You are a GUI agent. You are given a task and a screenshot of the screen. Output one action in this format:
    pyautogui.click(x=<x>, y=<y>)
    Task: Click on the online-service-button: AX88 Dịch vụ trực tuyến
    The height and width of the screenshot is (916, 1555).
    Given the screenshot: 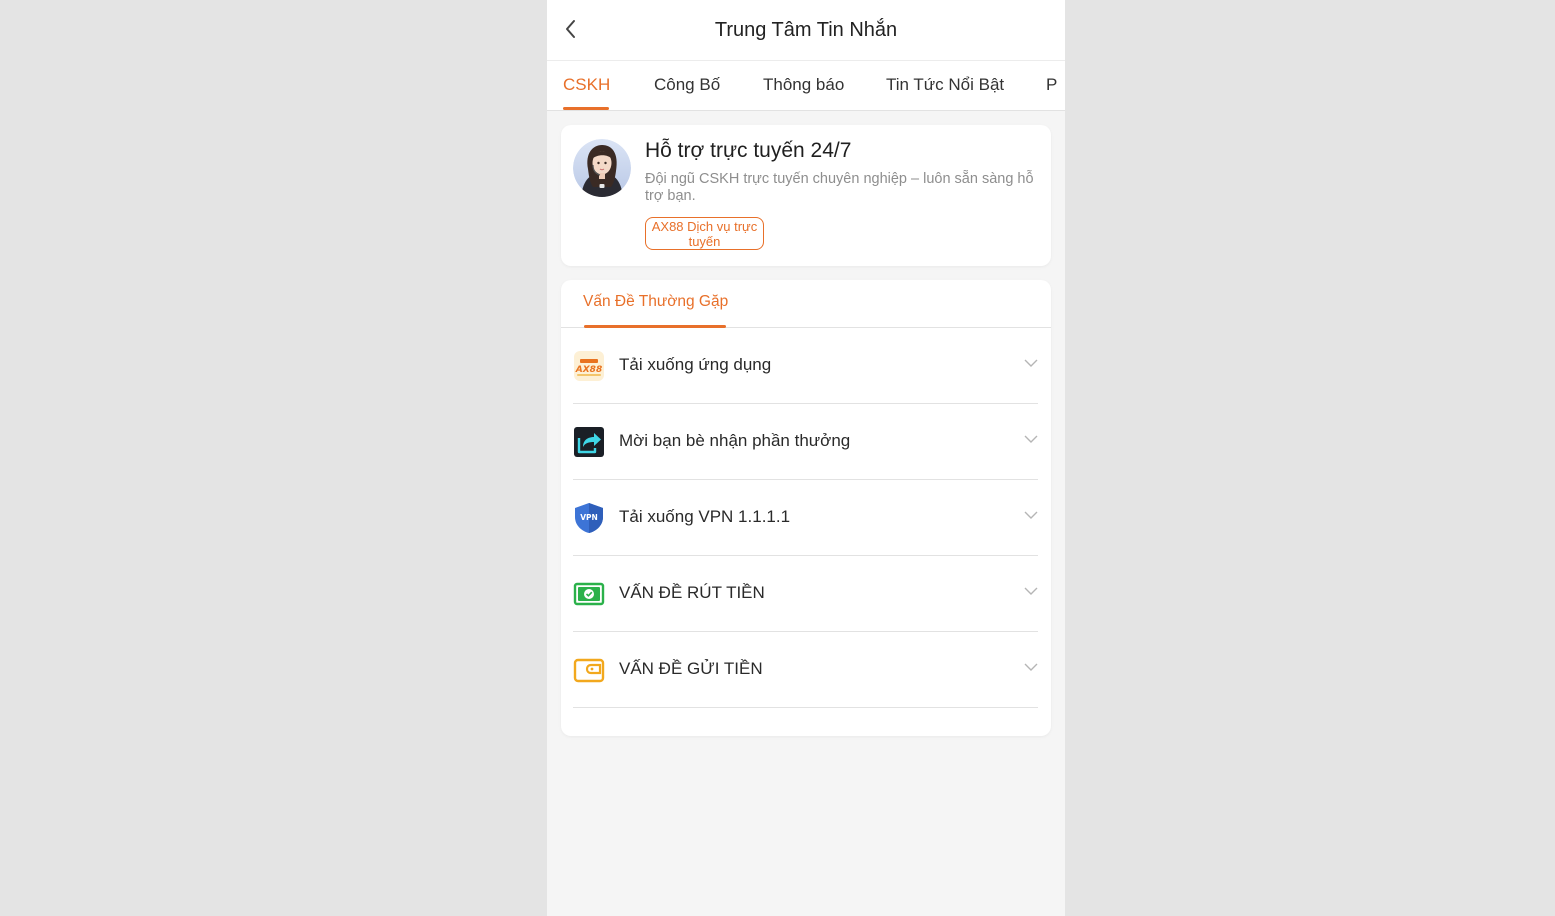 What is the action you would take?
    pyautogui.click(x=704, y=233)
    